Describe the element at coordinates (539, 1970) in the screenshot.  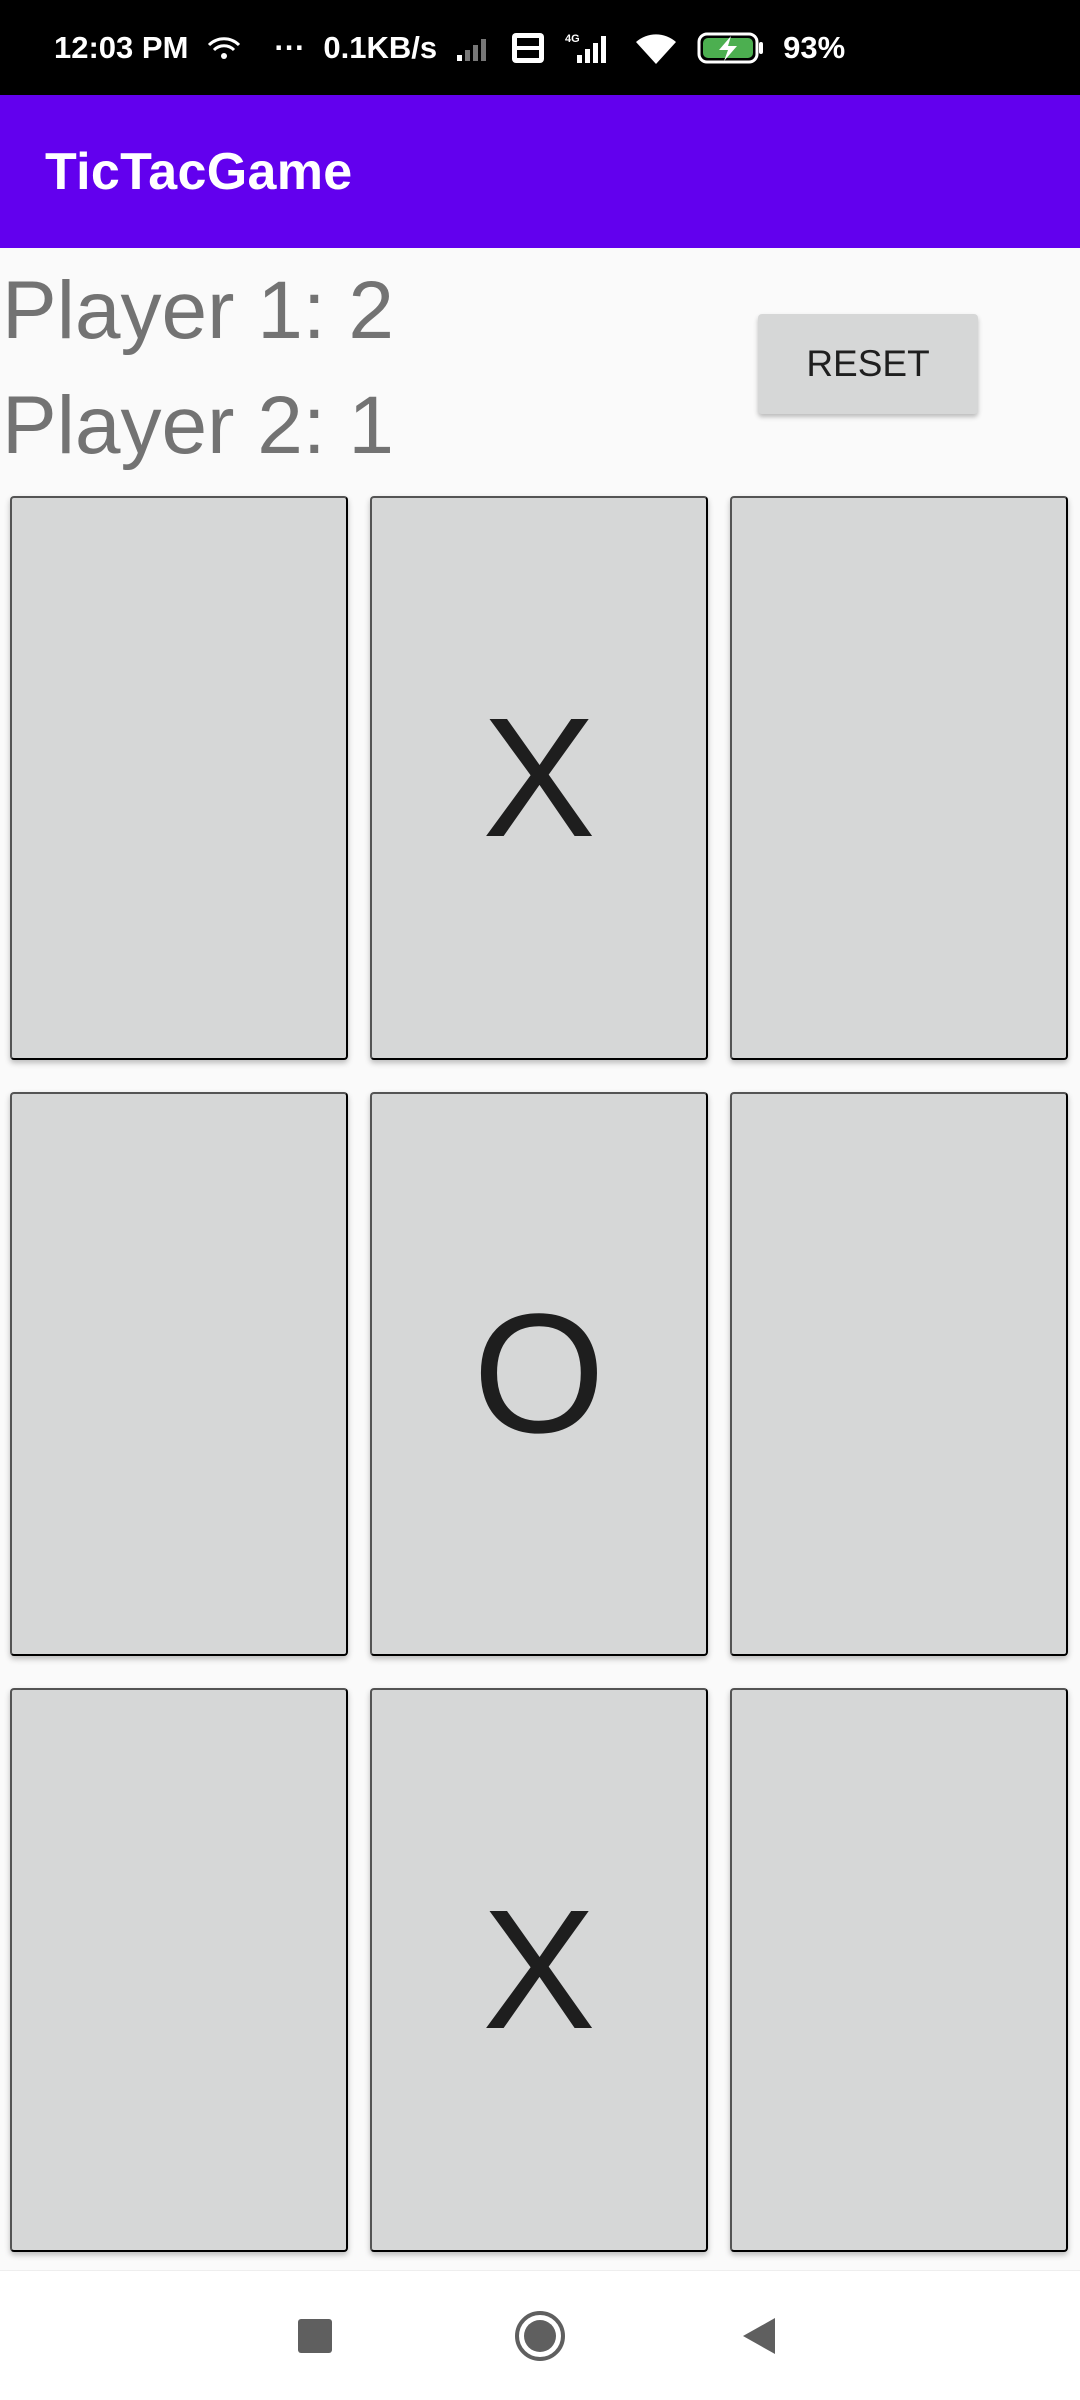
I see `board-cell-7: X` at that location.